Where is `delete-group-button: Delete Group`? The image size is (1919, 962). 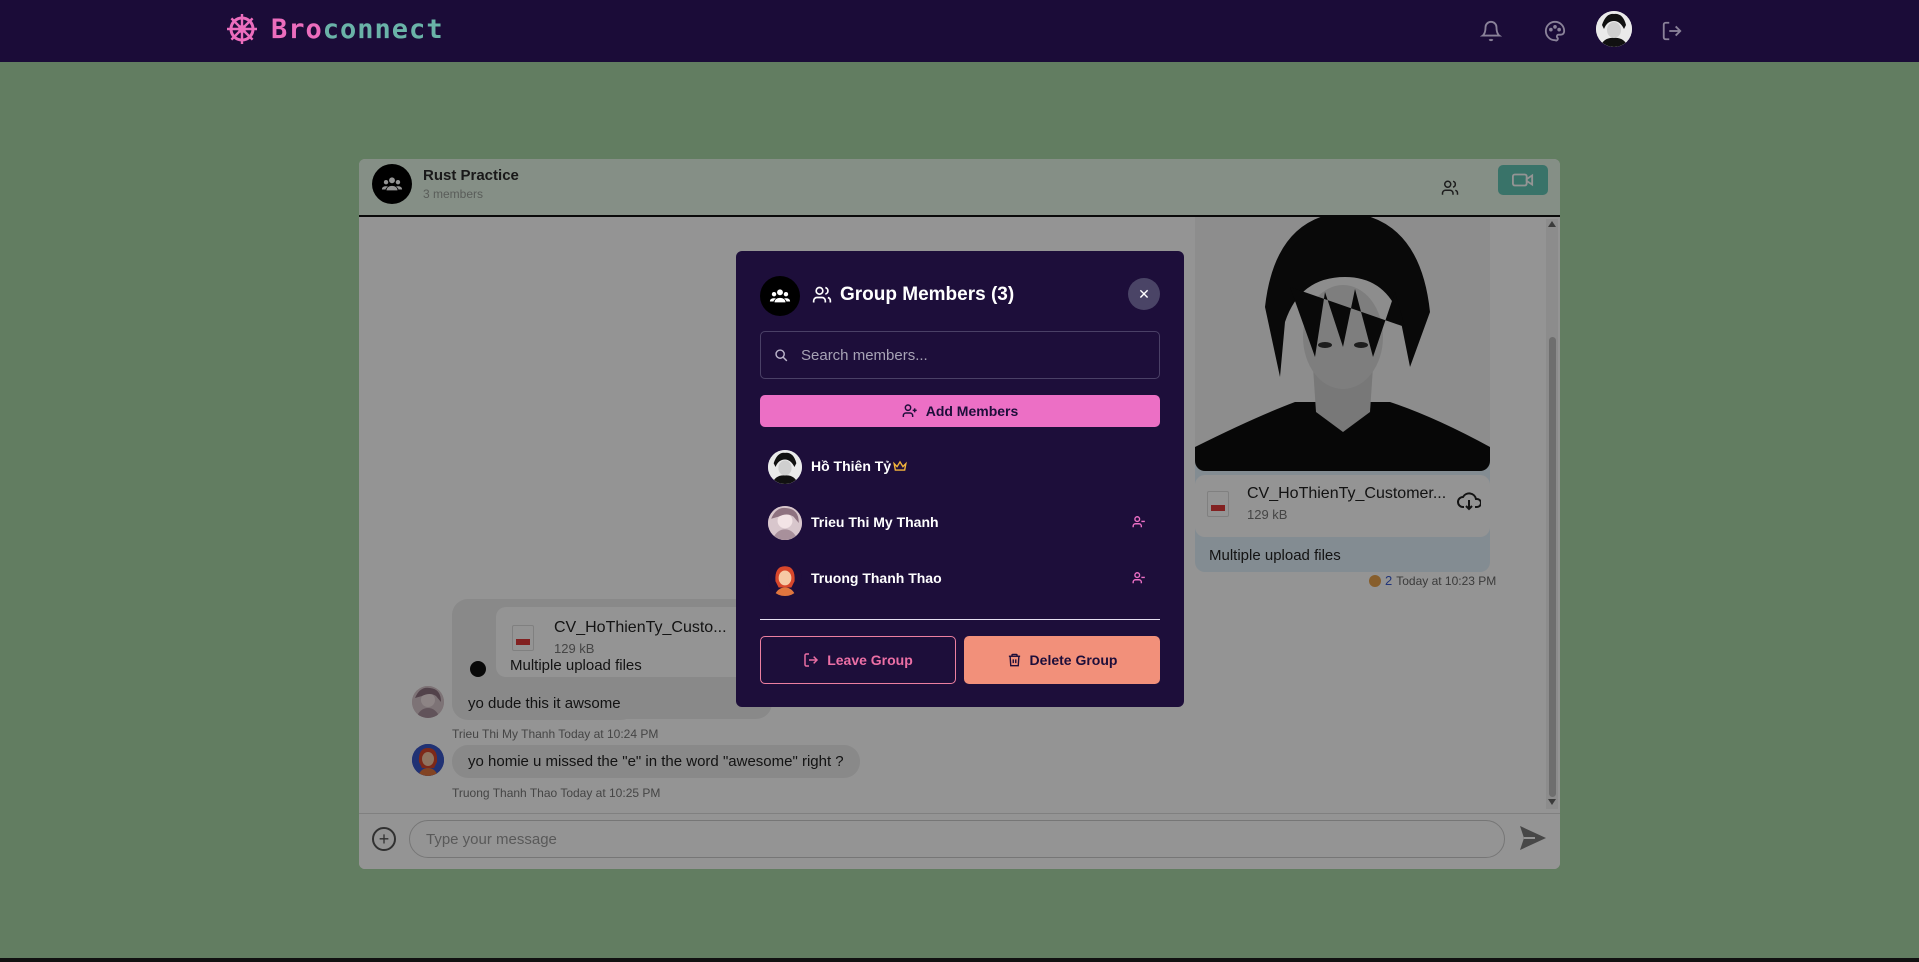
delete-group-button: Delete Group is located at coordinates (1062, 660).